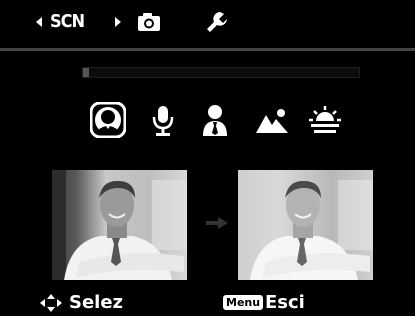 The height and width of the screenshot is (316, 415). What do you see at coordinates (39, 22) in the screenshot?
I see `arrow-left-icon` at bounding box center [39, 22].